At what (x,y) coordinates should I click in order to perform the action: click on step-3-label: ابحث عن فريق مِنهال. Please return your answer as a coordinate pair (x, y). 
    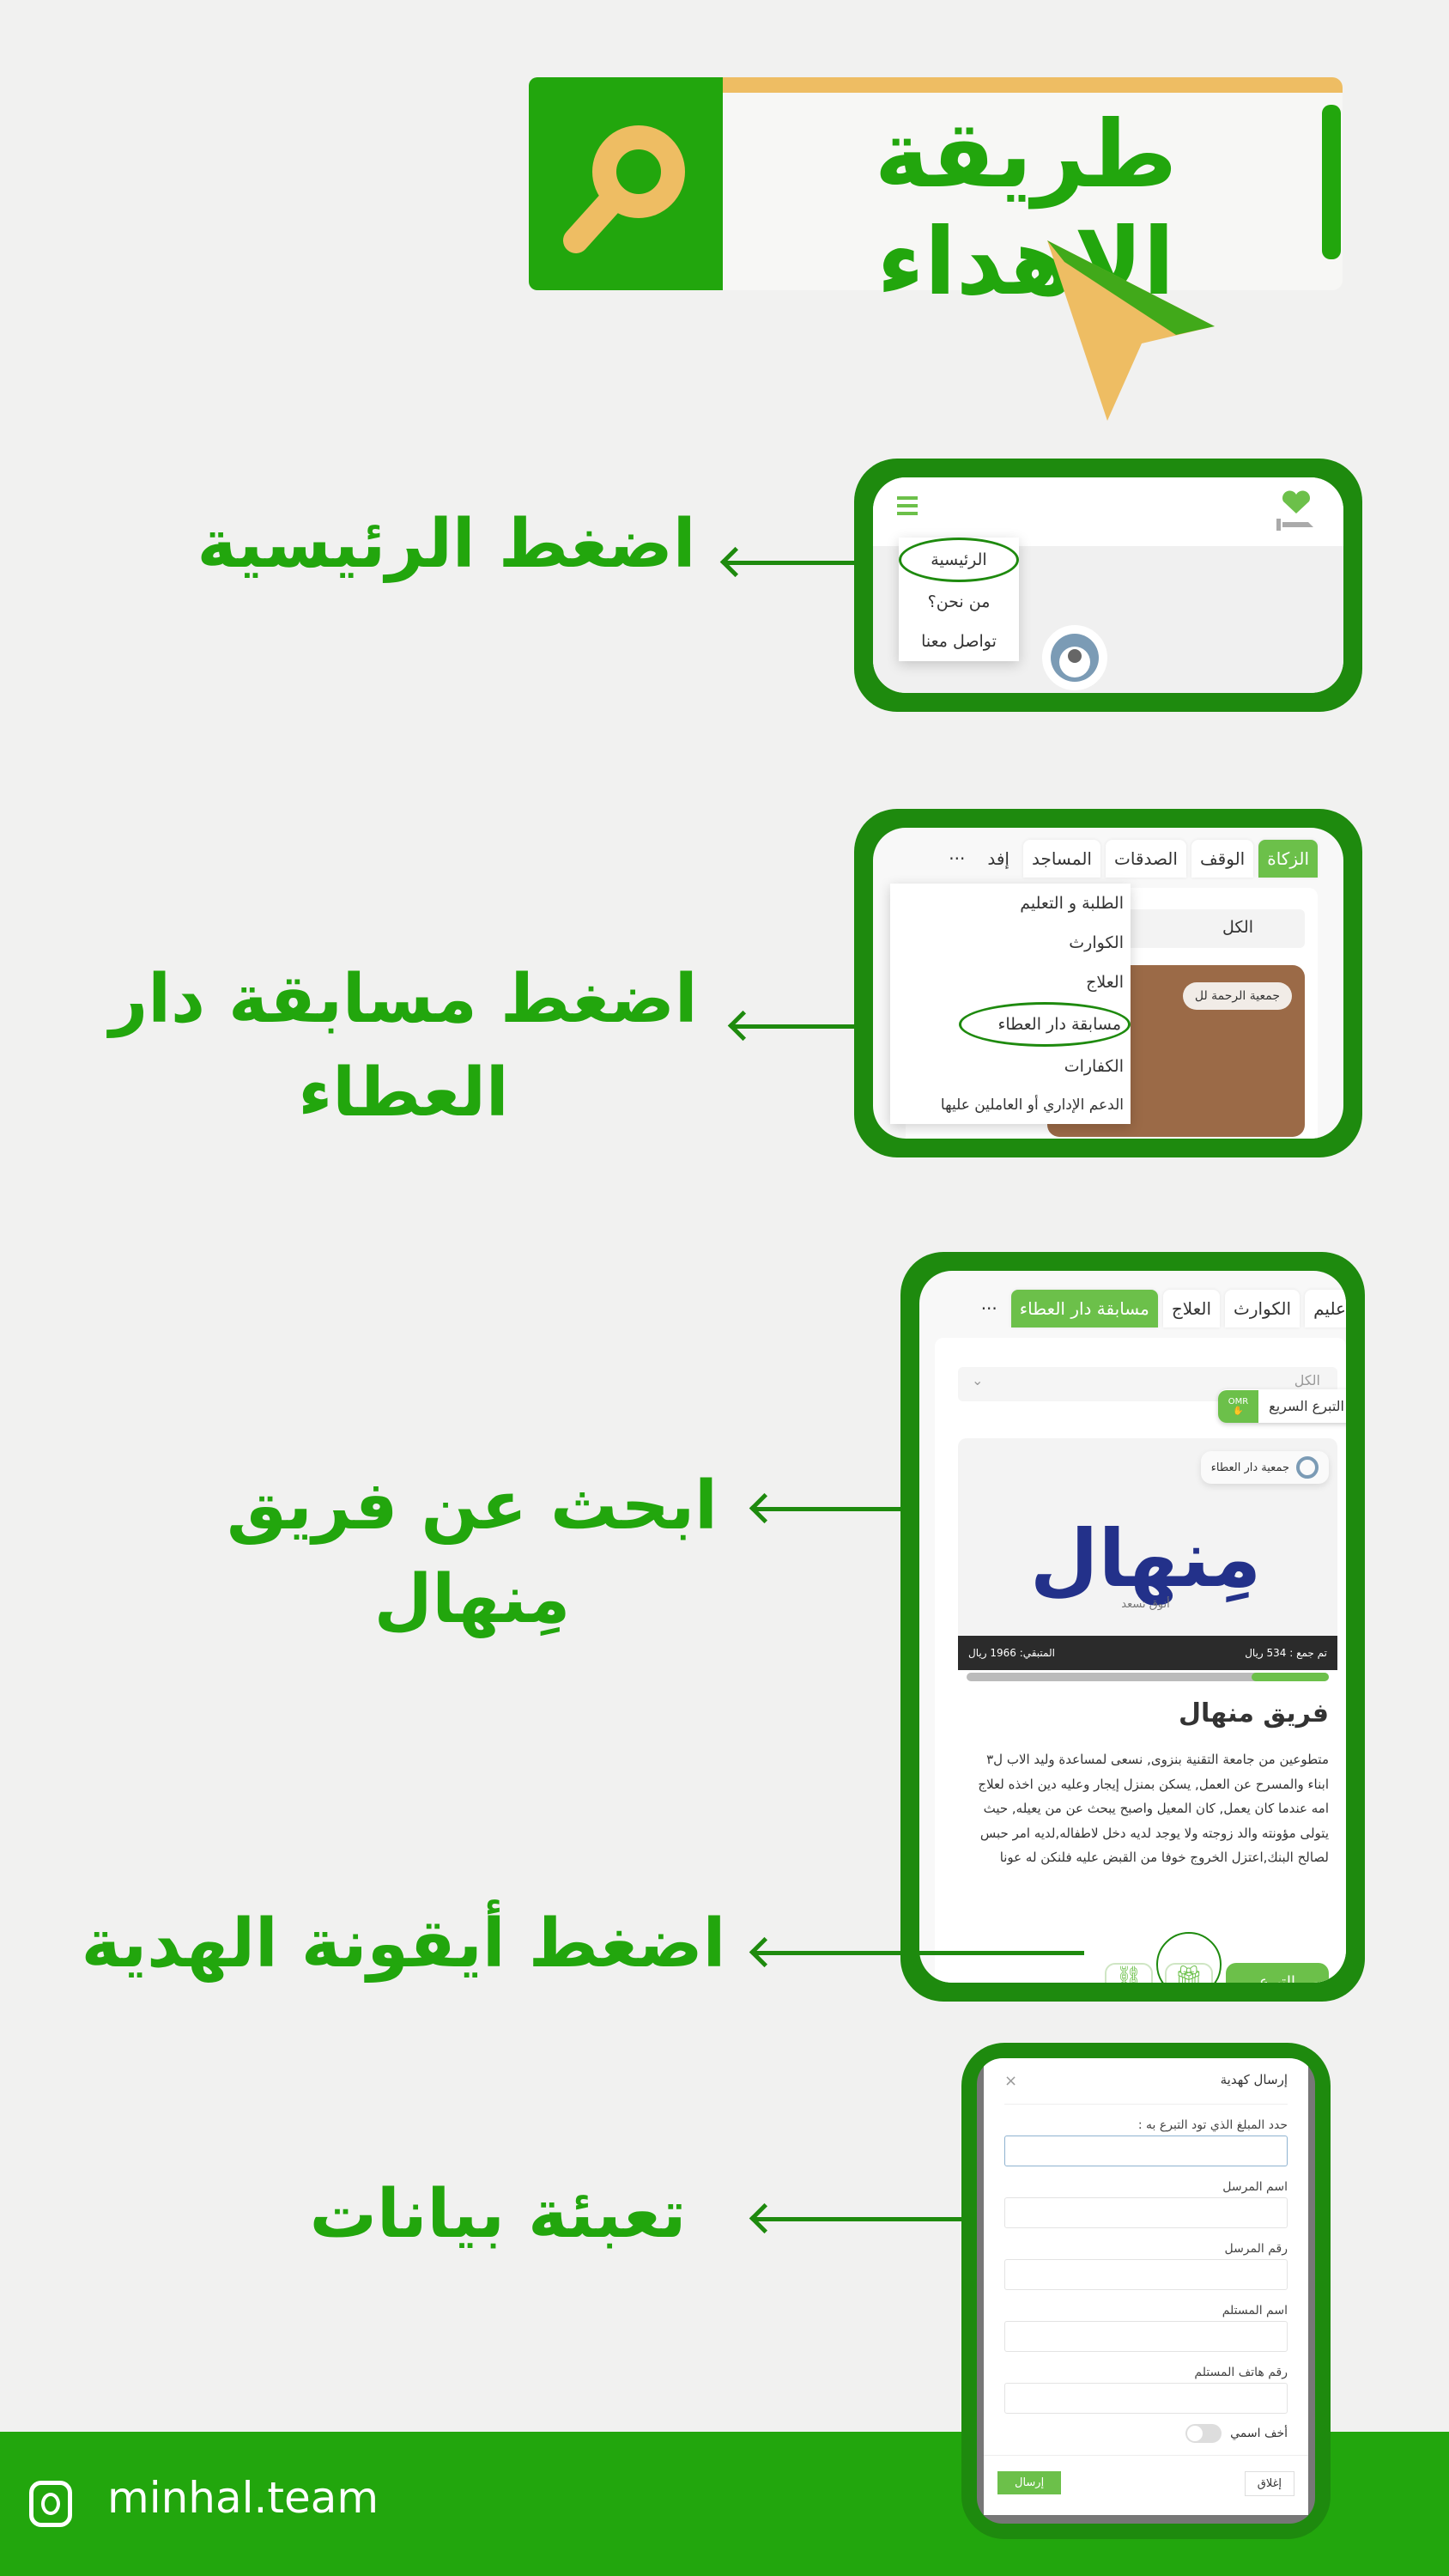
    Looking at the image, I should click on (472, 1554).